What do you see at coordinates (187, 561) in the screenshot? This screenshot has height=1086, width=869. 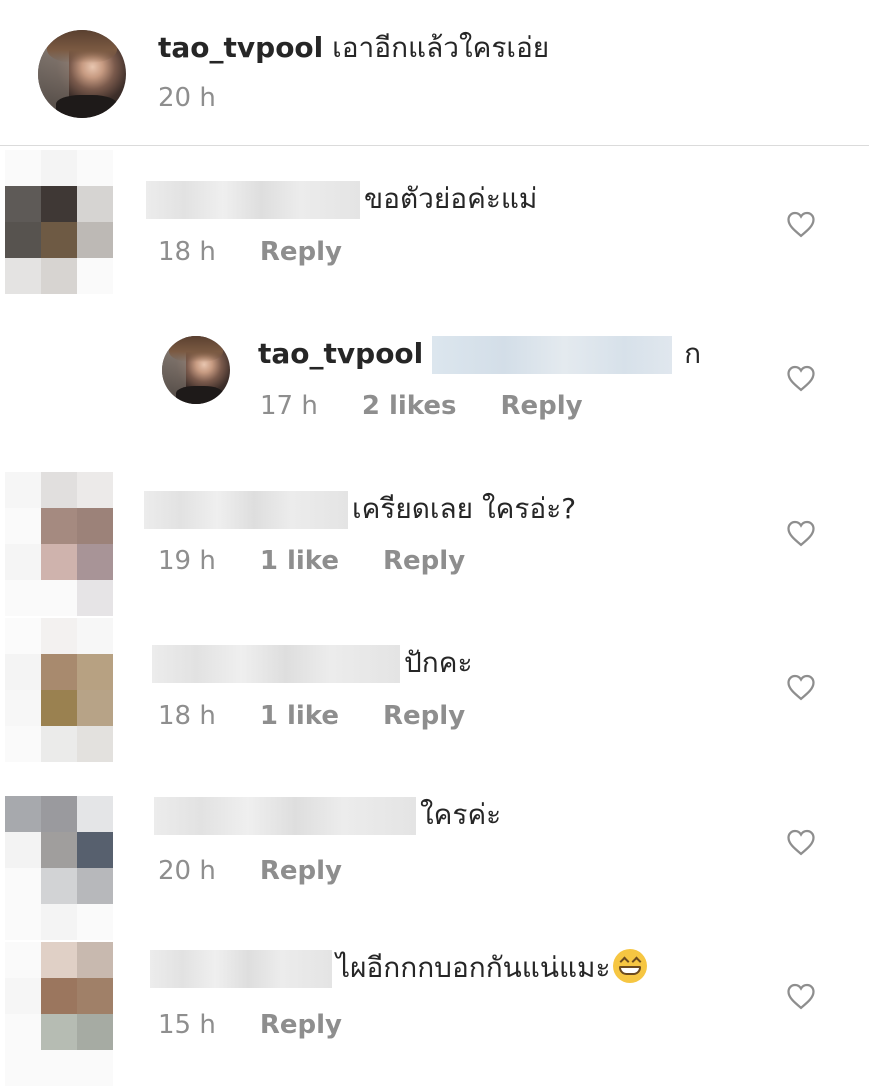 I see `comment-timestamp: 19 h` at bounding box center [187, 561].